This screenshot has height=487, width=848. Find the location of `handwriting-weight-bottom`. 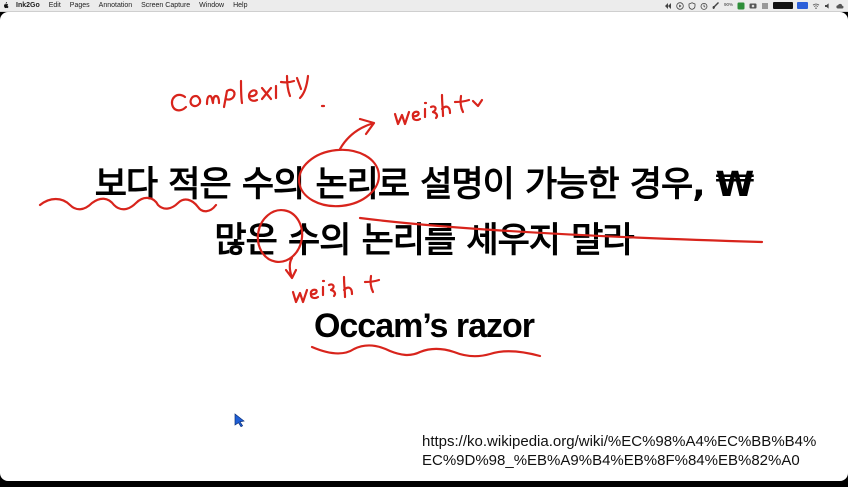

handwriting-weight-bottom is located at coordinates (336, 289).